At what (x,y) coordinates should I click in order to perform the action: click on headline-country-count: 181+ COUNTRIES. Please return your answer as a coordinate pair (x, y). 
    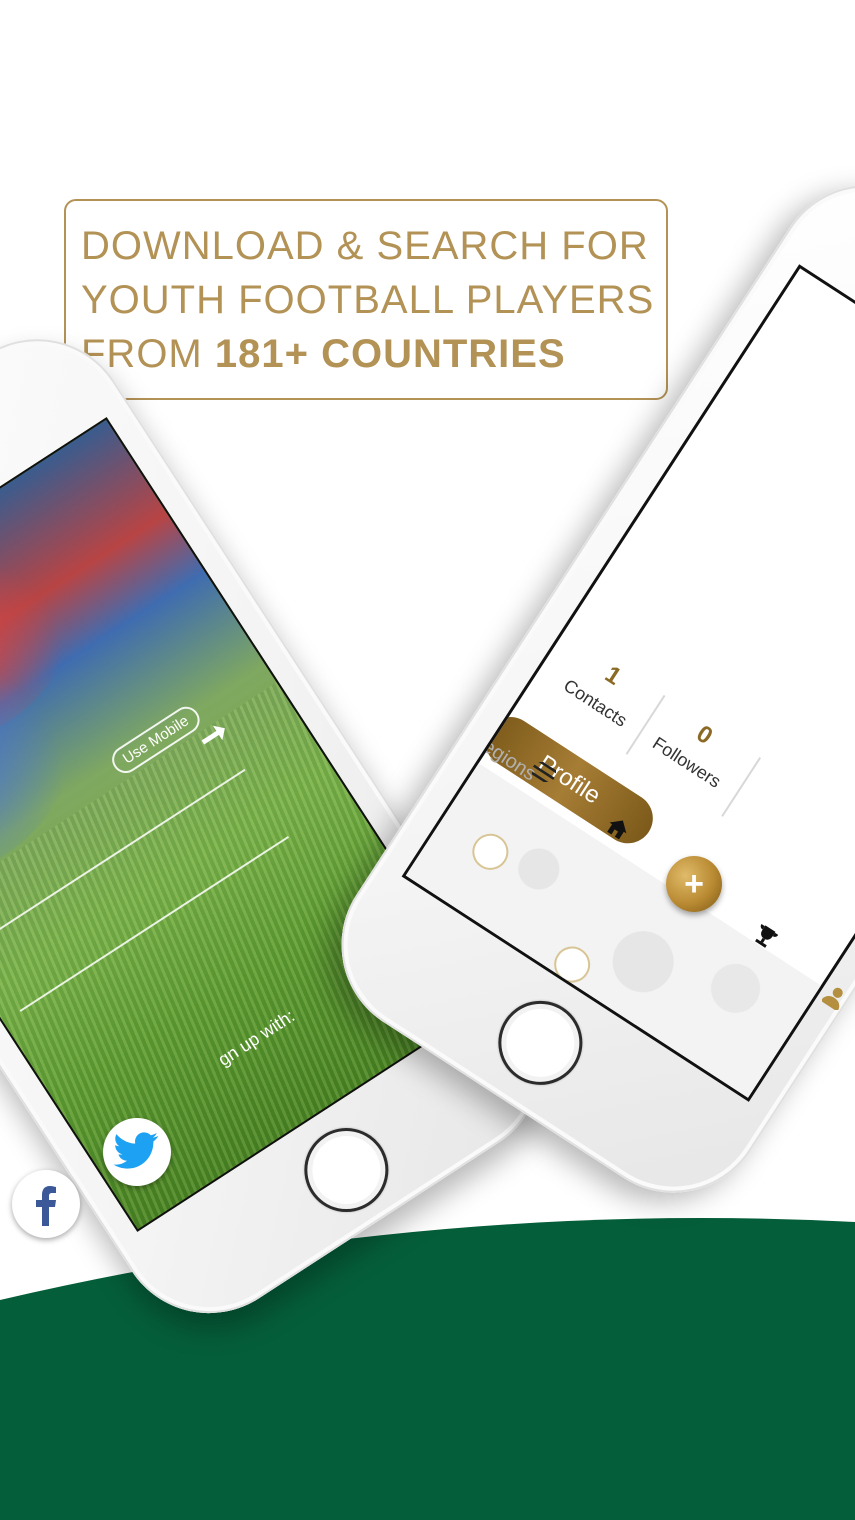
    Looking at the image, I should click on (390, 354).